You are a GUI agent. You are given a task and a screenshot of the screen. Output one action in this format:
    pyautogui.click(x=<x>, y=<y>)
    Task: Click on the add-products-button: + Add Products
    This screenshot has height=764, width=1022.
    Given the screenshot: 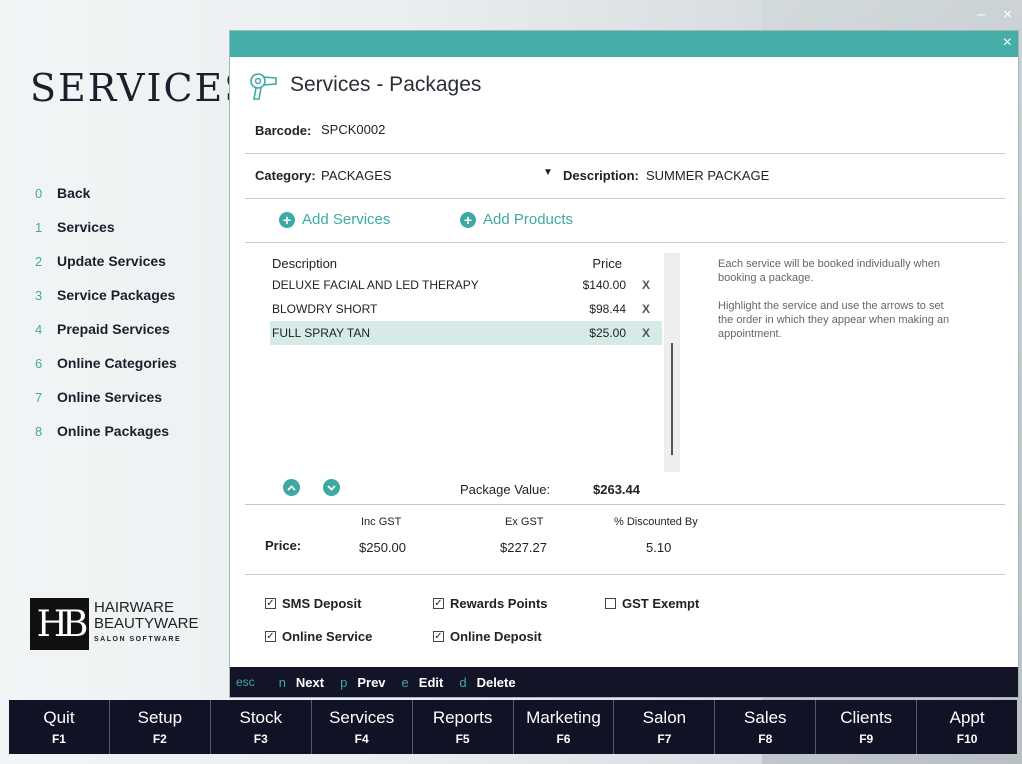 What is the action you would take?
    pyautogui.click(x=516, y=219)
    